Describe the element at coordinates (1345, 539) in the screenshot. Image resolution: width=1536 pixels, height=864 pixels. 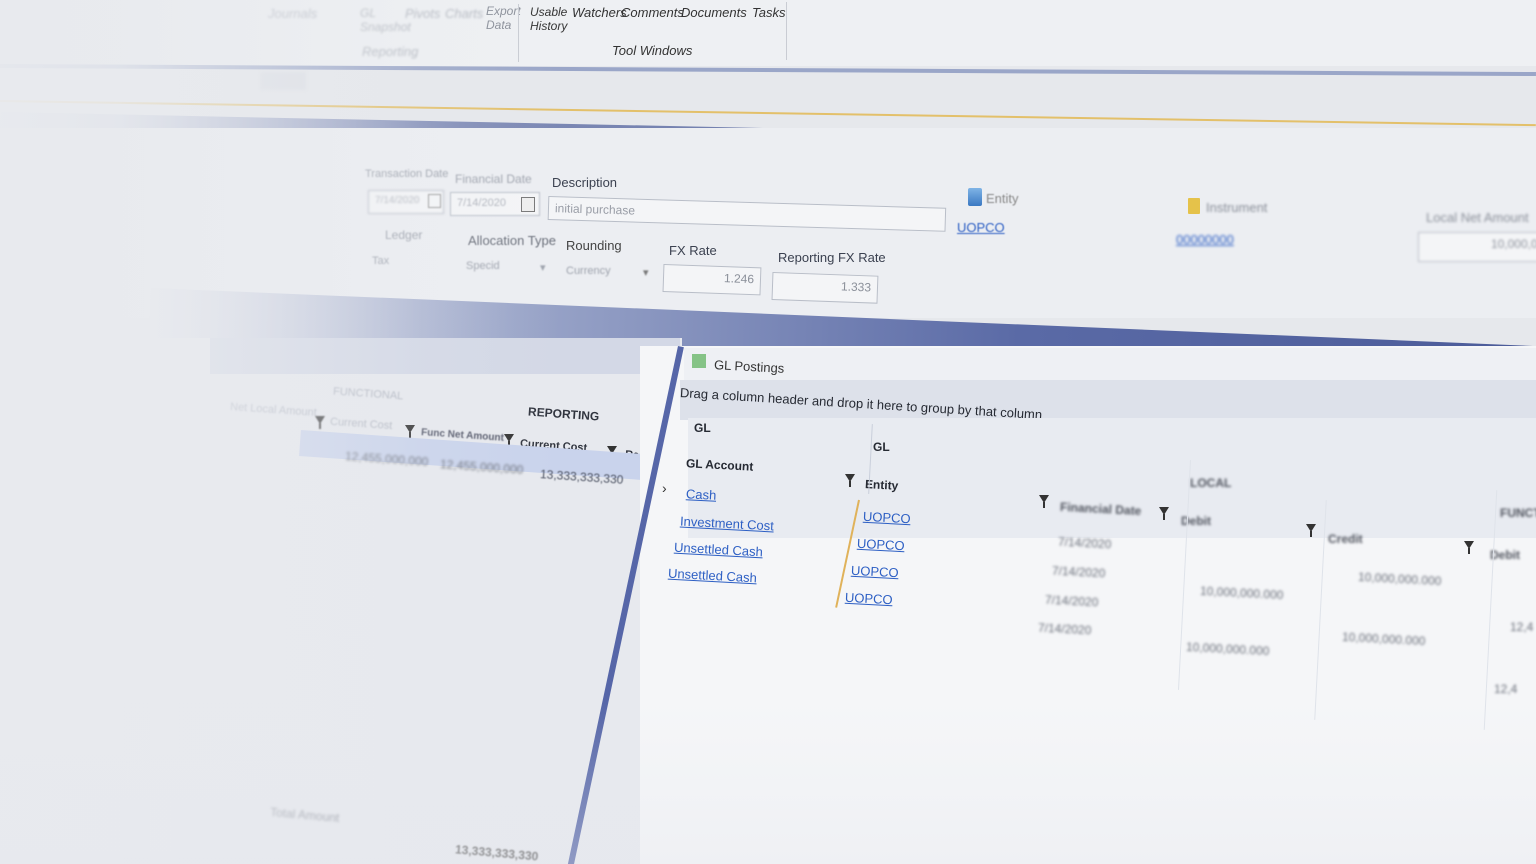
I see `column-header-credit: Credit` at that location.